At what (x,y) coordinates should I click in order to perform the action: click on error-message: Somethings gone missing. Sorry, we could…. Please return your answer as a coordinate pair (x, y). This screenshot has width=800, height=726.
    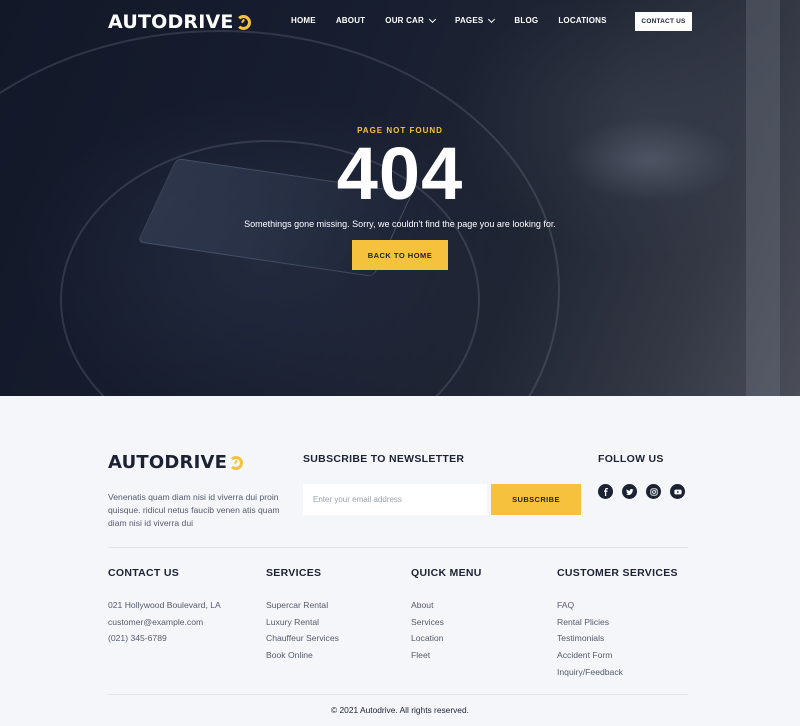
    Looking at the image, I should click on (400, 224).